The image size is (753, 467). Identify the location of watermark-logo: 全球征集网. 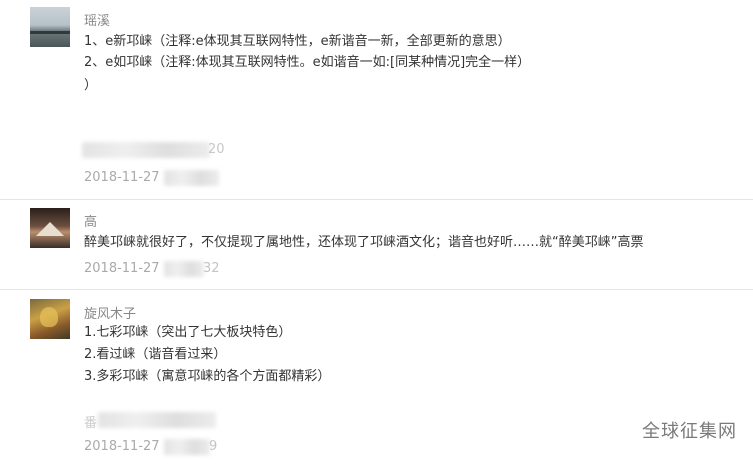
(689, 431).